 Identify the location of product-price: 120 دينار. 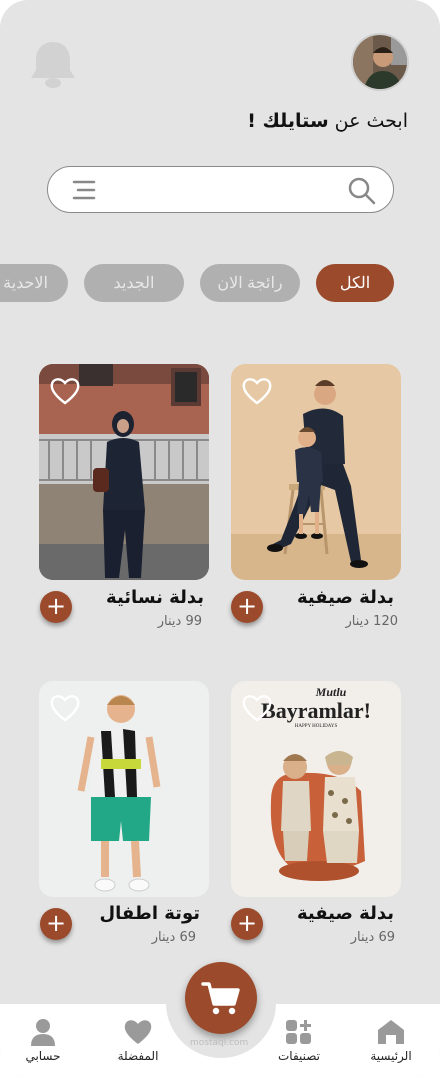
(371, 621).